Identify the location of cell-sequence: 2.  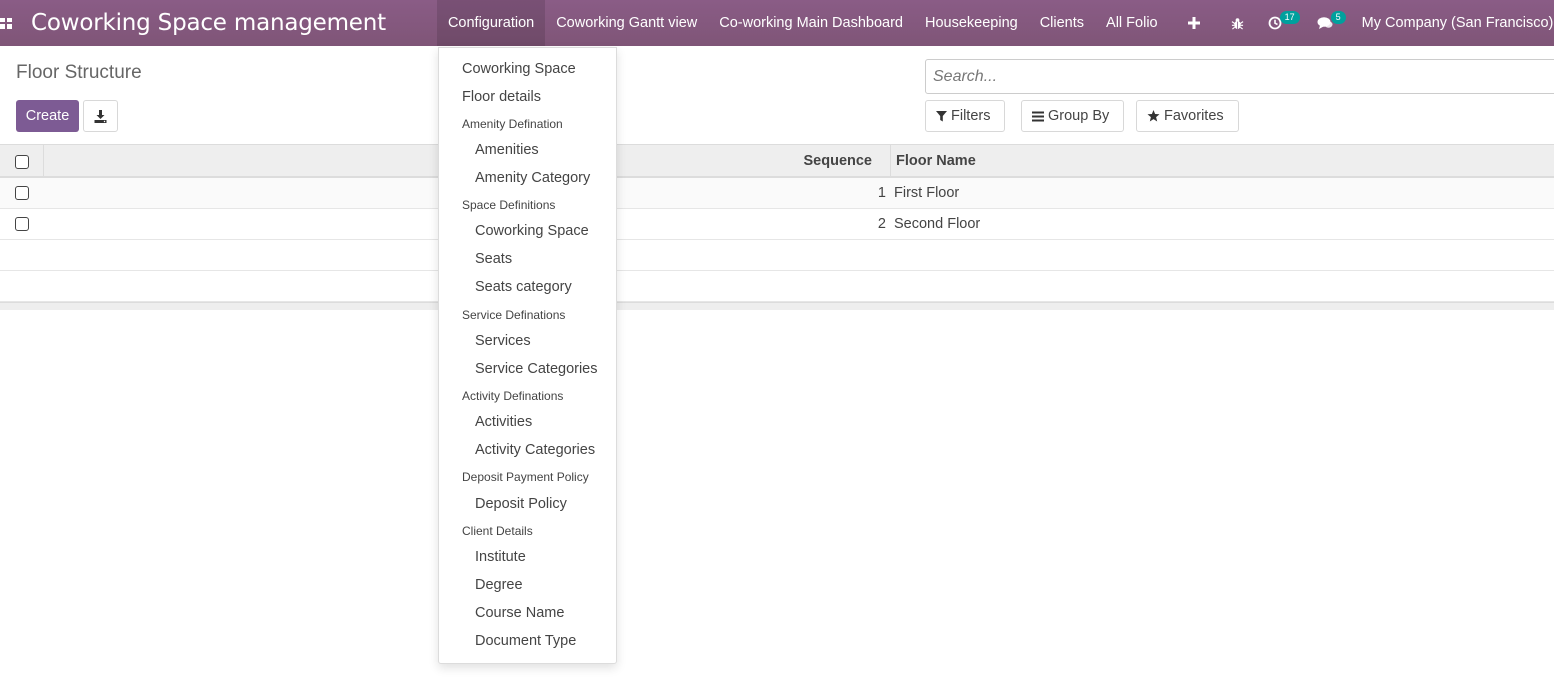
(881, 224).